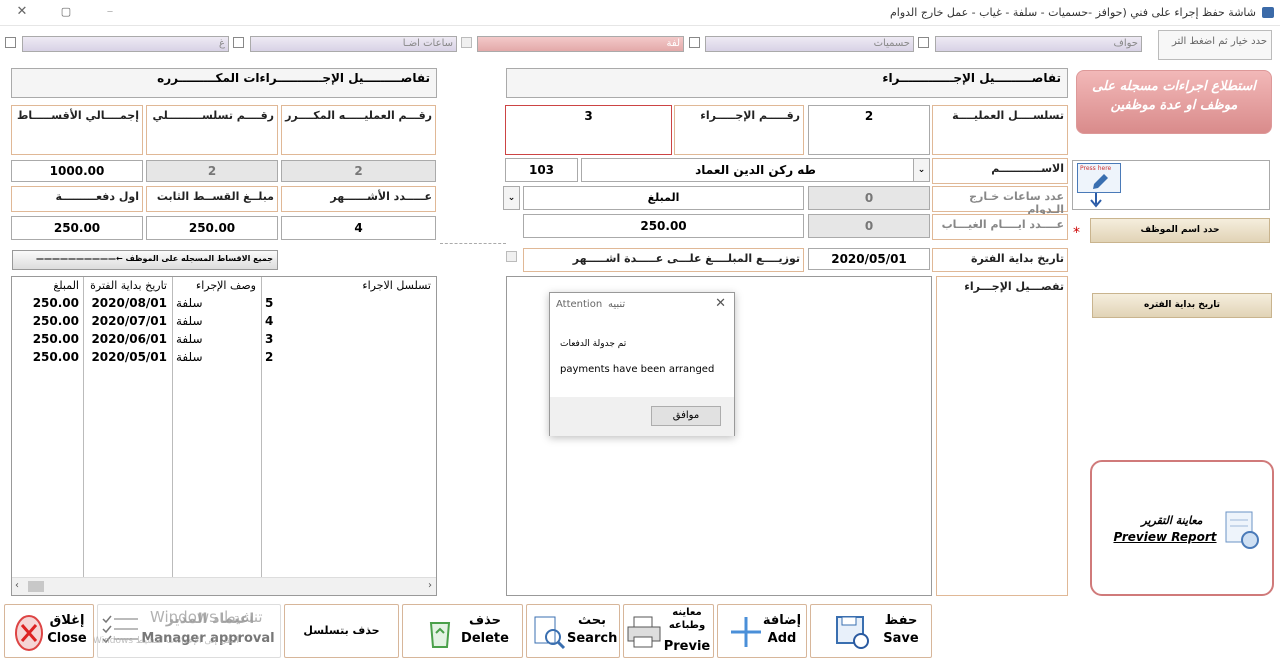 The image size is (1280, 664). I want to click on save-button: حفظ Save, so click(871, 631).